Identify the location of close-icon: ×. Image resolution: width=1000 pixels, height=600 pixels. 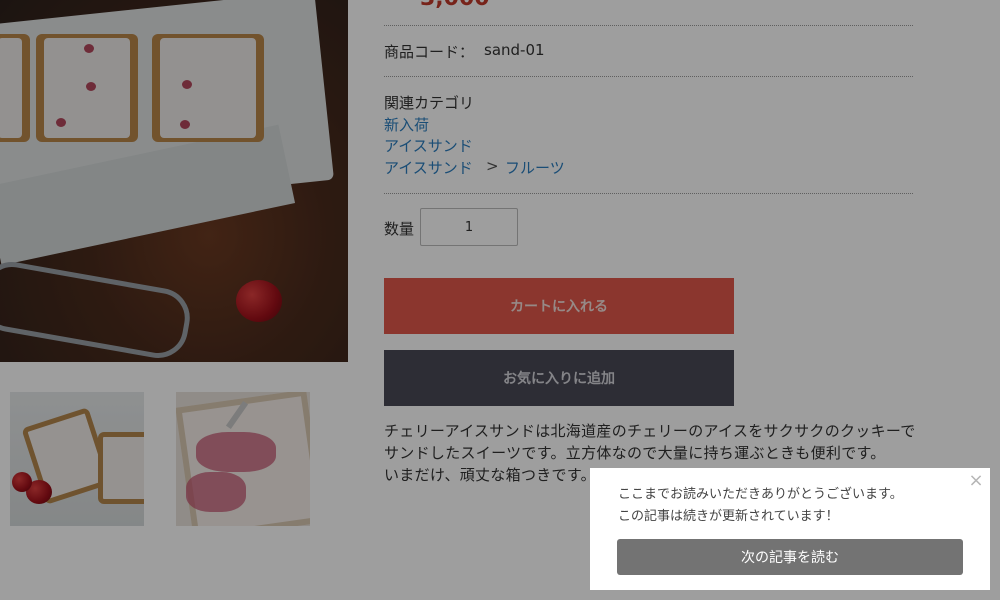
(976, 480).